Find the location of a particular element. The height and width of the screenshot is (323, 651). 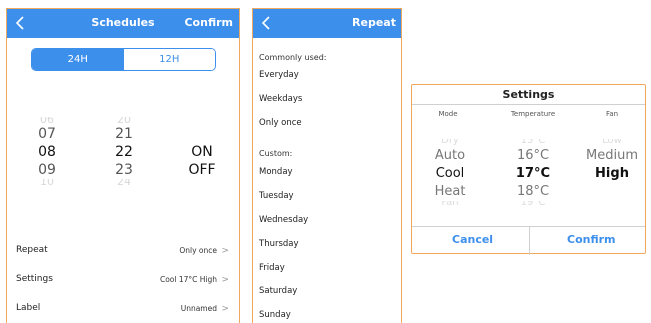

repeat-row: Repeat Only once > is located at coordinates (123, 251).